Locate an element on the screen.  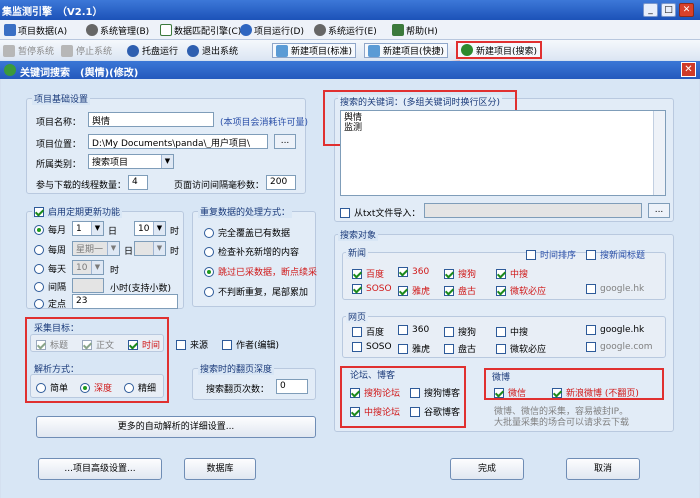
weibo-wechat-checkbox is located at coordinates (499, 392).